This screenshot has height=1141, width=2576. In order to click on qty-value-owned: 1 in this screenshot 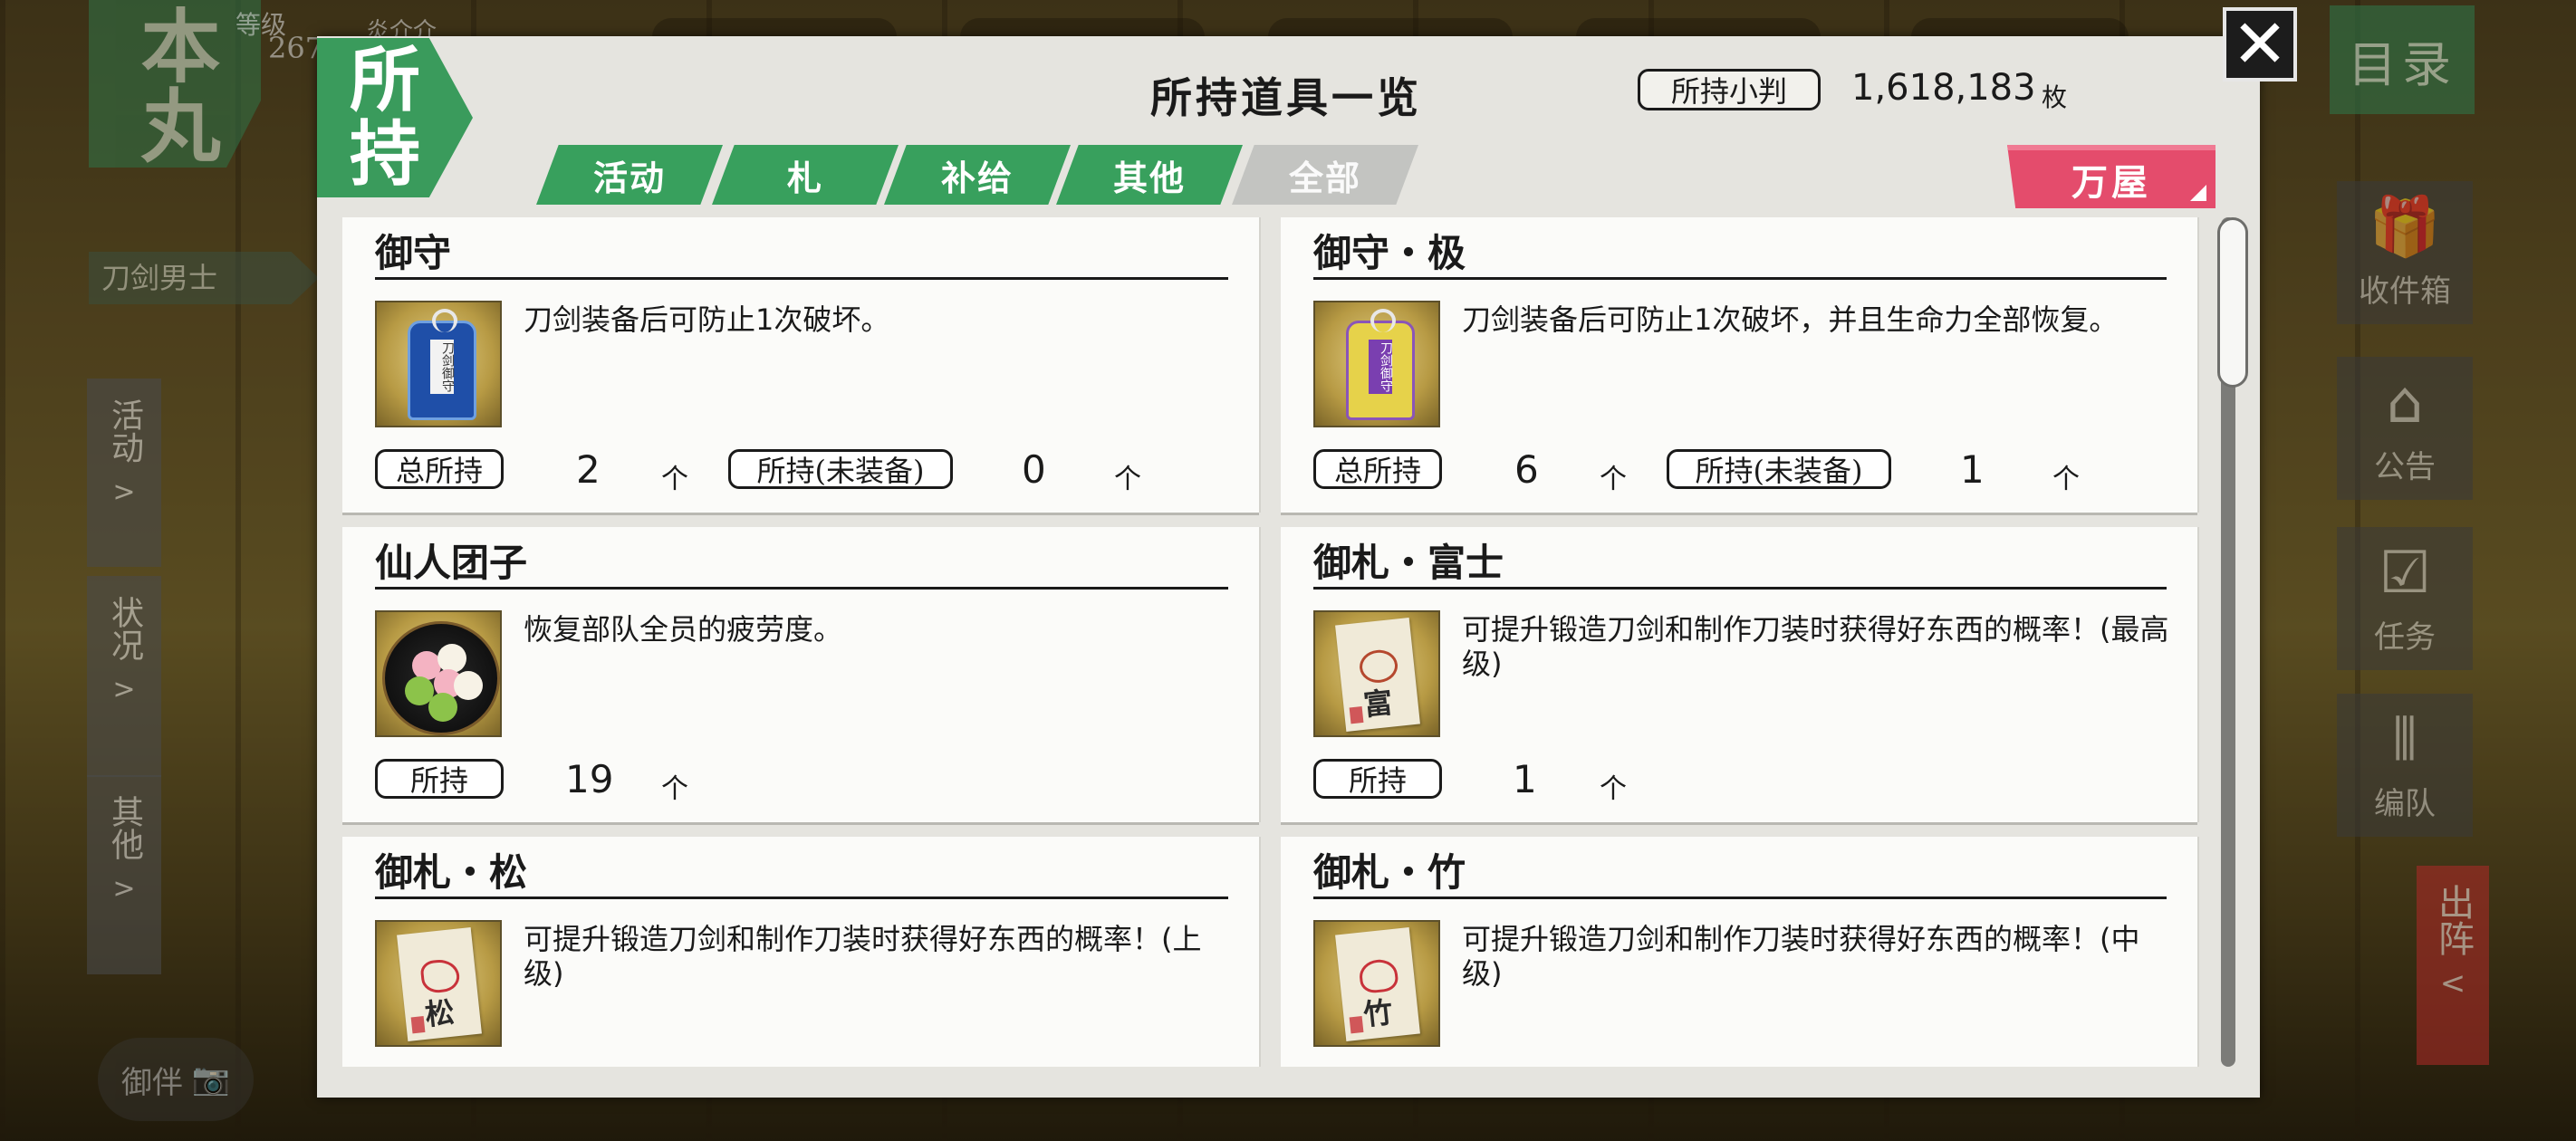, I will do `click(1525, 779)`.